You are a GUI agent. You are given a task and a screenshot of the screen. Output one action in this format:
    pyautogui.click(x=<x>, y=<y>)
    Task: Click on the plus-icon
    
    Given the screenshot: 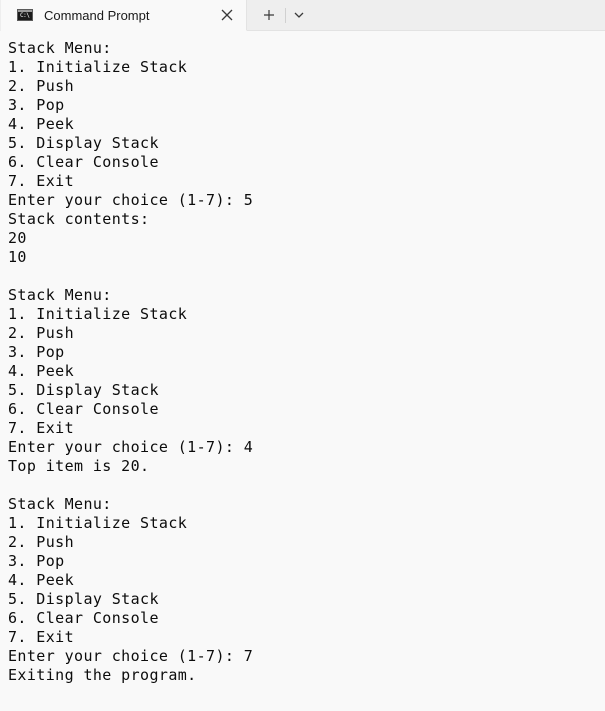 What is the action you would take?
    pyautogui.click(x=269, y=15)
    